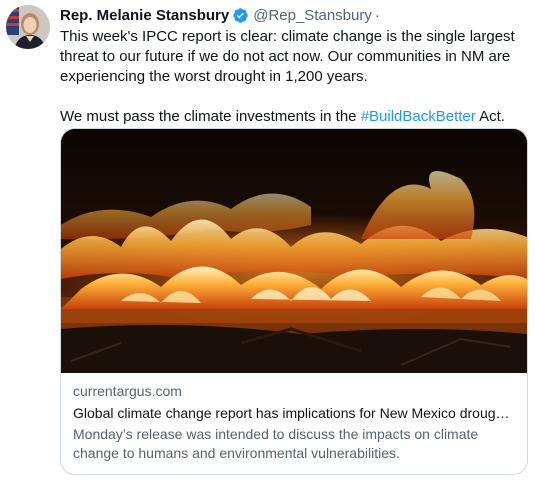 This screenshot has width=538, height=480. I want to click on author-display-name: Rep. Melanie Stansbury, so click(144, 15).